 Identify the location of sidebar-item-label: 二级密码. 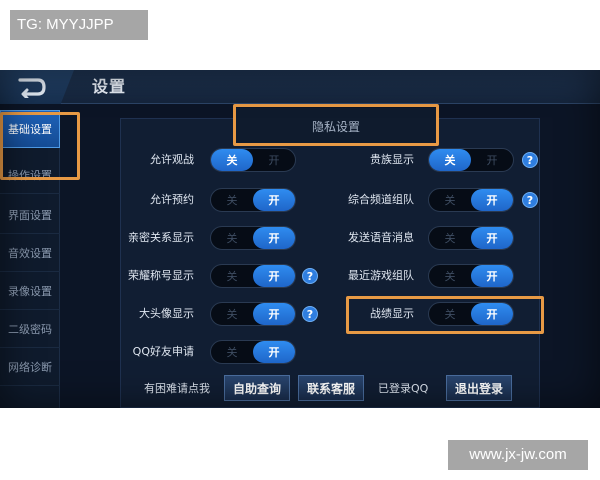
(30, 329).